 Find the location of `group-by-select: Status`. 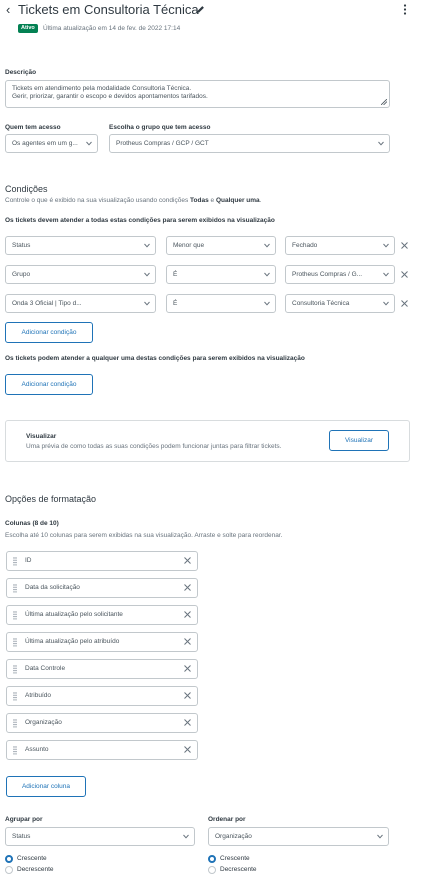

group-by-select: Status is located at coordinates (100, 836).